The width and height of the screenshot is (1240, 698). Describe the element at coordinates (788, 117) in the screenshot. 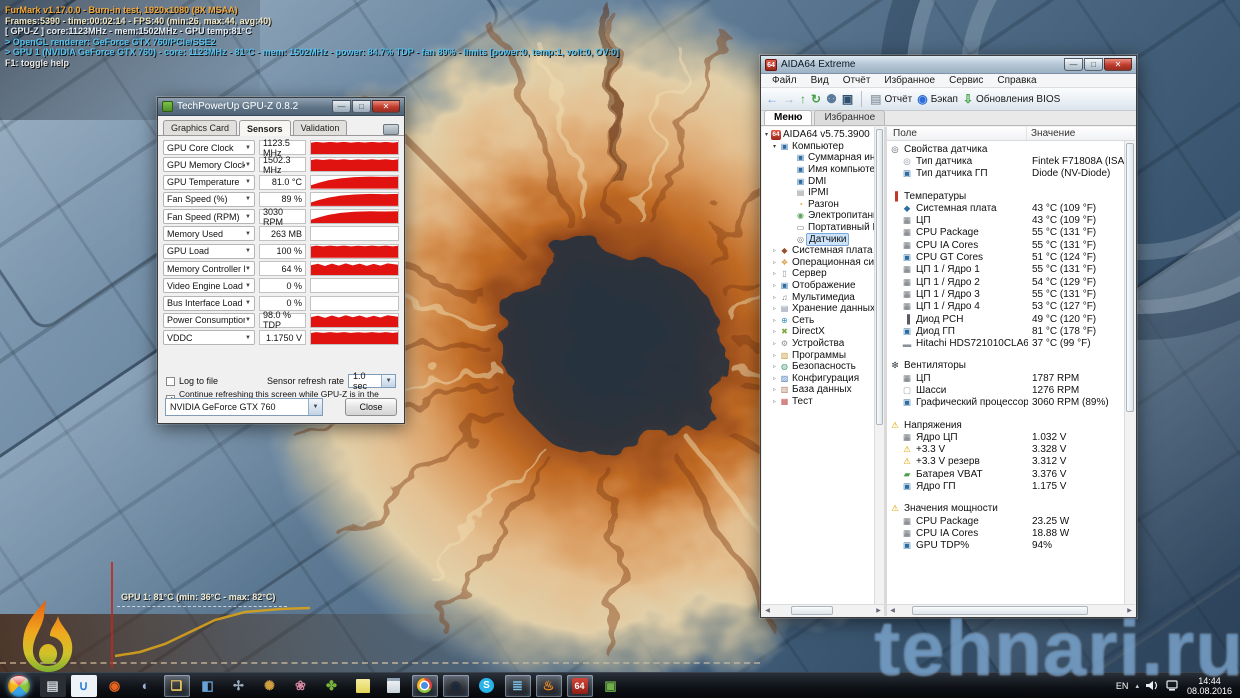

I see `aida64-tab: Меню` at that location.